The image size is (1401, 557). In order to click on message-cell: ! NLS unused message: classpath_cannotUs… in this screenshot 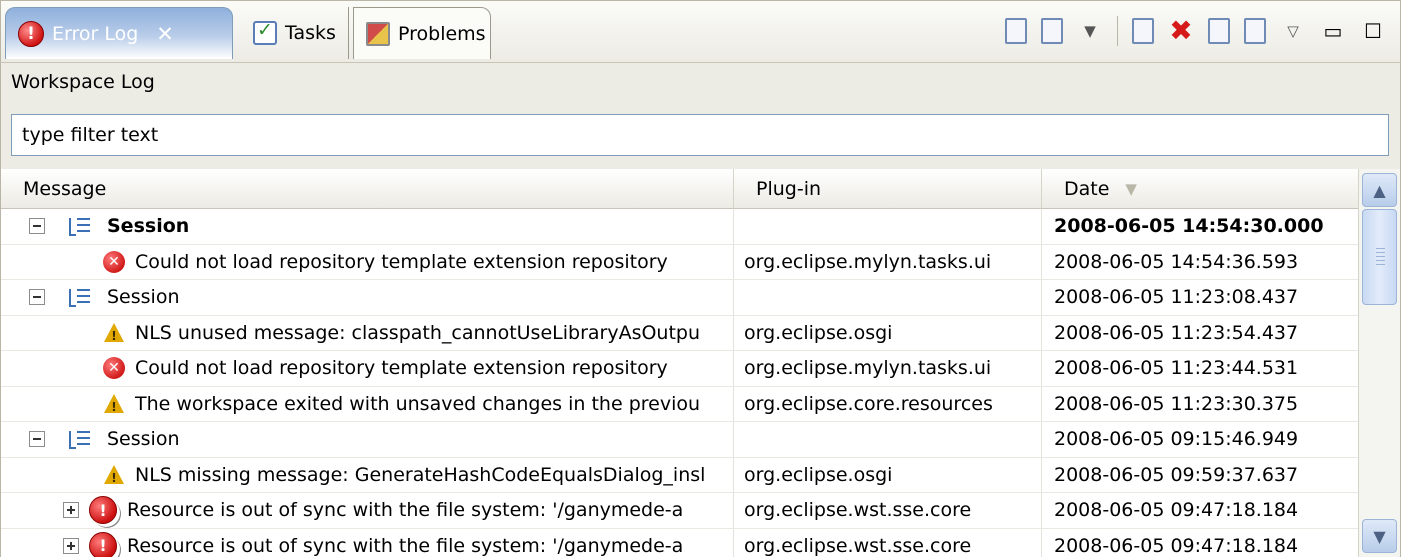, I will do `click(367, 332)`.